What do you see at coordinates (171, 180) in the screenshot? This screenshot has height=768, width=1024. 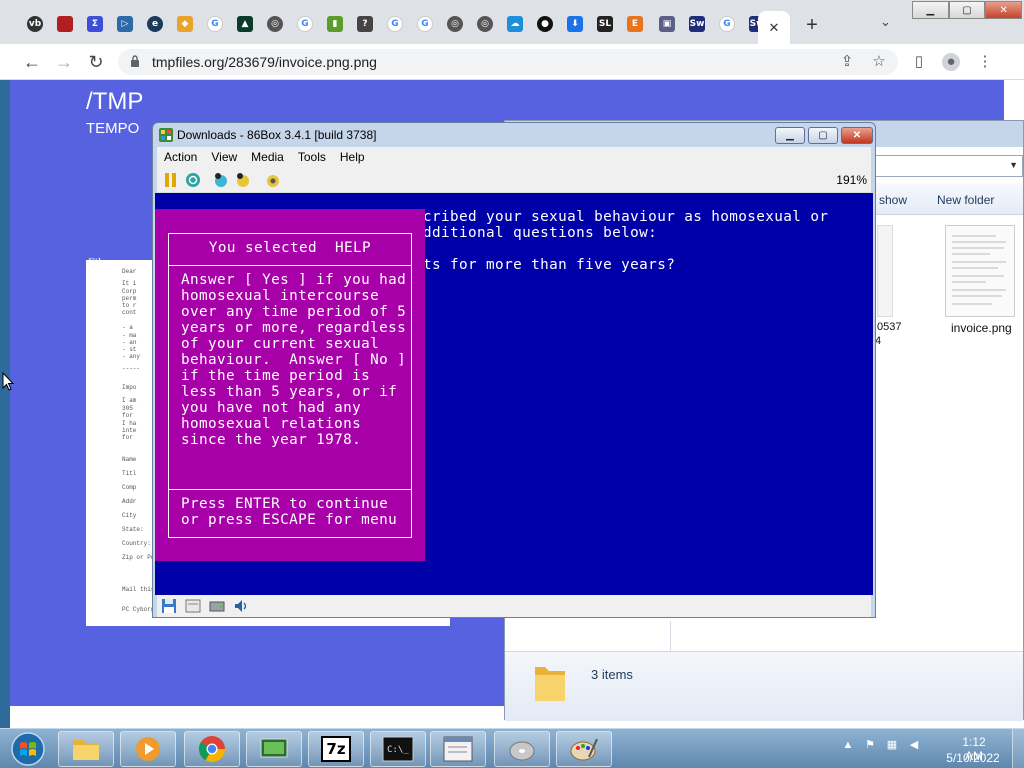 I see `pause-icon` at bounding box center [171, 180].